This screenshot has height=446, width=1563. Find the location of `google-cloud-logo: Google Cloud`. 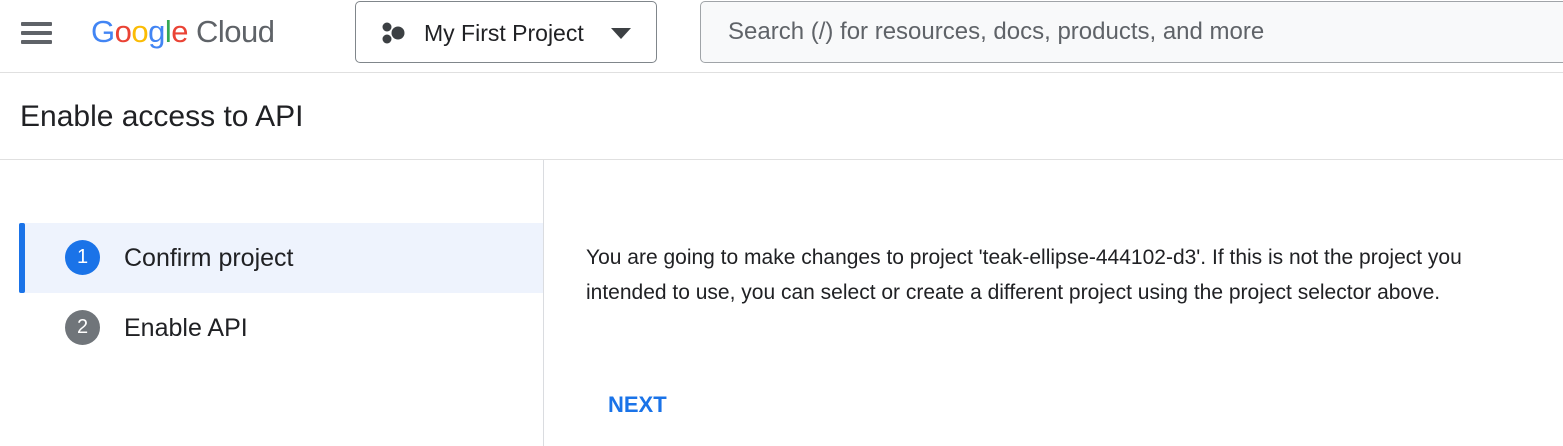

google-cloud-logo: Google Cloud is located at coordinates (183, 32).